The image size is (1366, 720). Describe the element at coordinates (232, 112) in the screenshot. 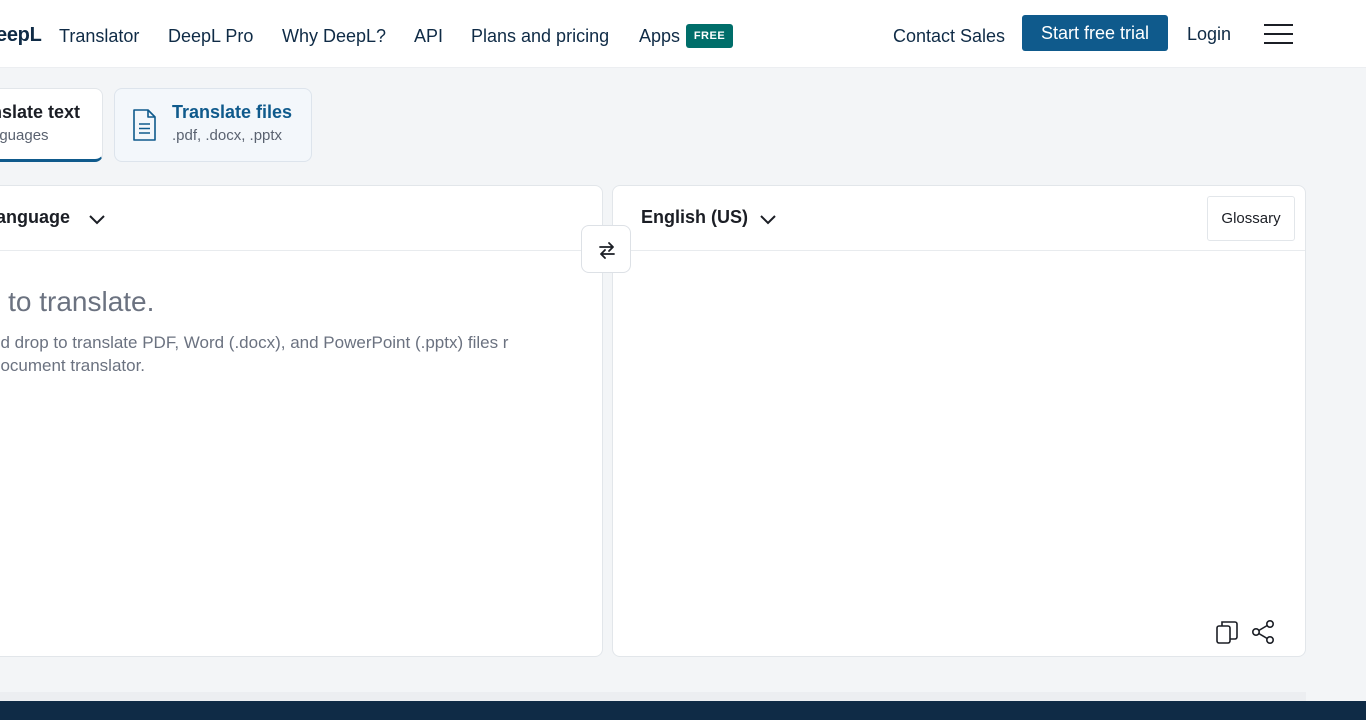

I see `tab-translate-files-title: Translate files` at that location.